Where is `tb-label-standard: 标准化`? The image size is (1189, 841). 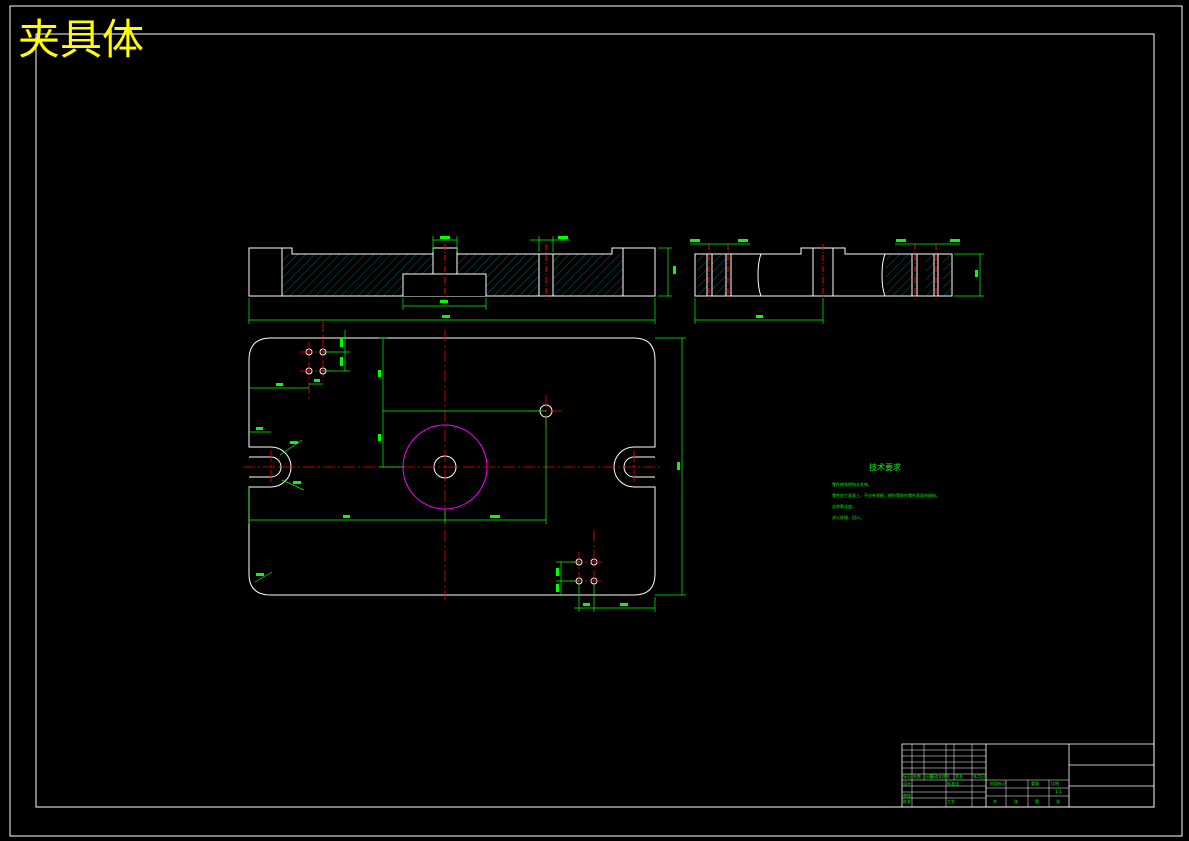 tb-label-standard: 标准化 is located at coordinates (953, 783).